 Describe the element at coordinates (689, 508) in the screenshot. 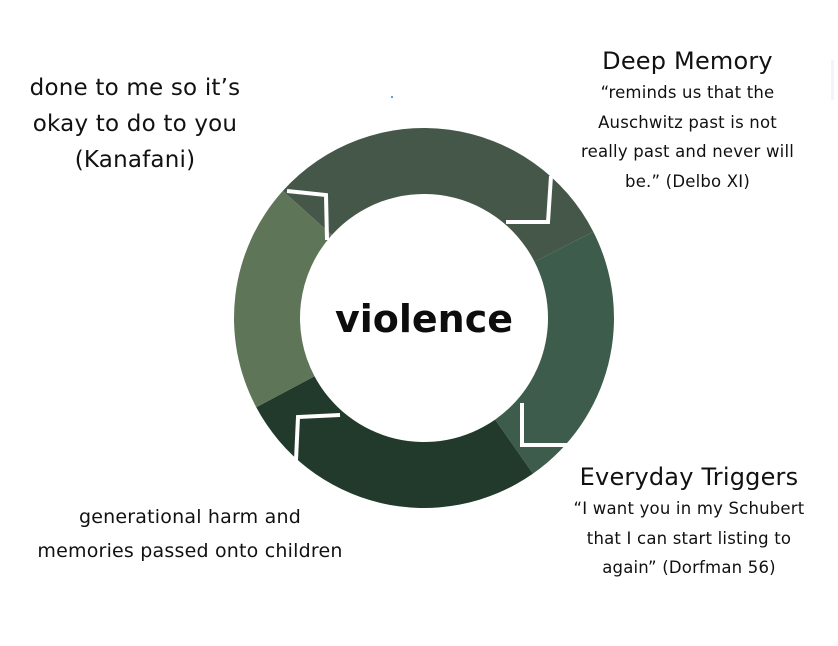

I see `everyday-triggers-quote-line: “I want you in my Schubert` at that location.